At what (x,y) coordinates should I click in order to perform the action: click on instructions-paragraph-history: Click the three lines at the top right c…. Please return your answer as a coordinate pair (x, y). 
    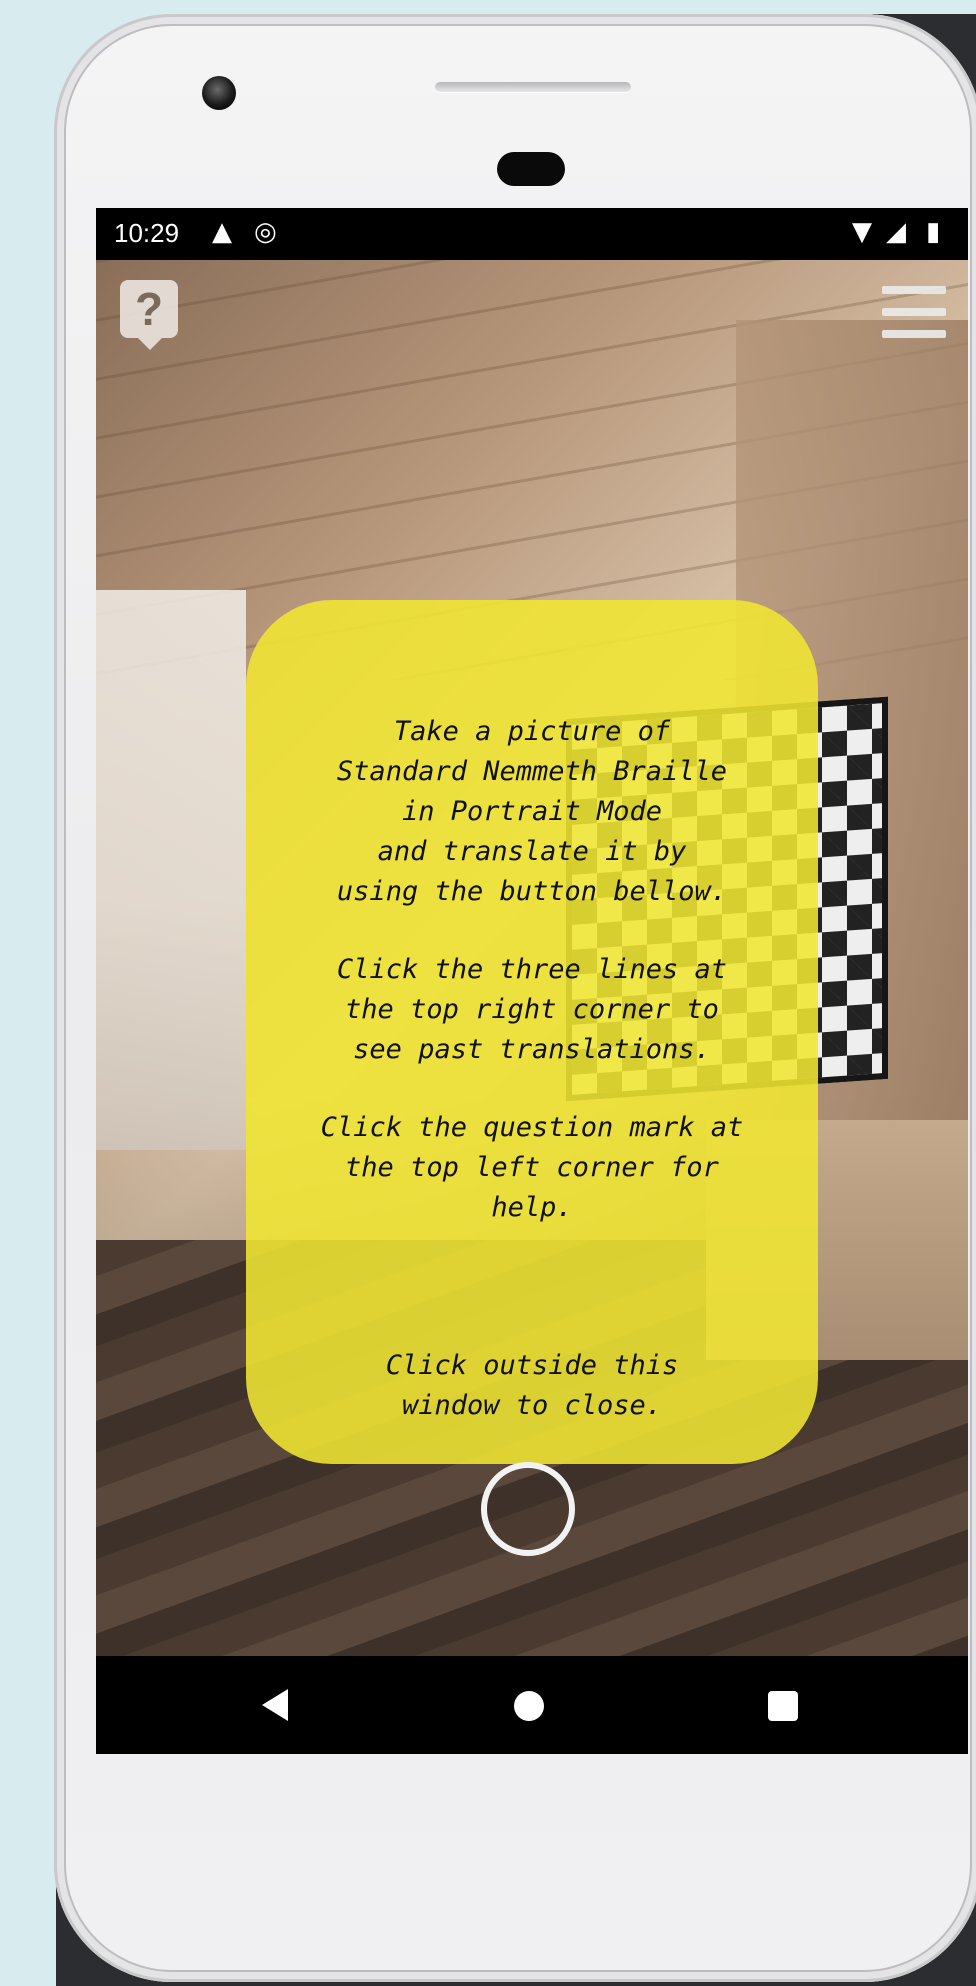
    Looking at the image, I should click on (532, 1009).